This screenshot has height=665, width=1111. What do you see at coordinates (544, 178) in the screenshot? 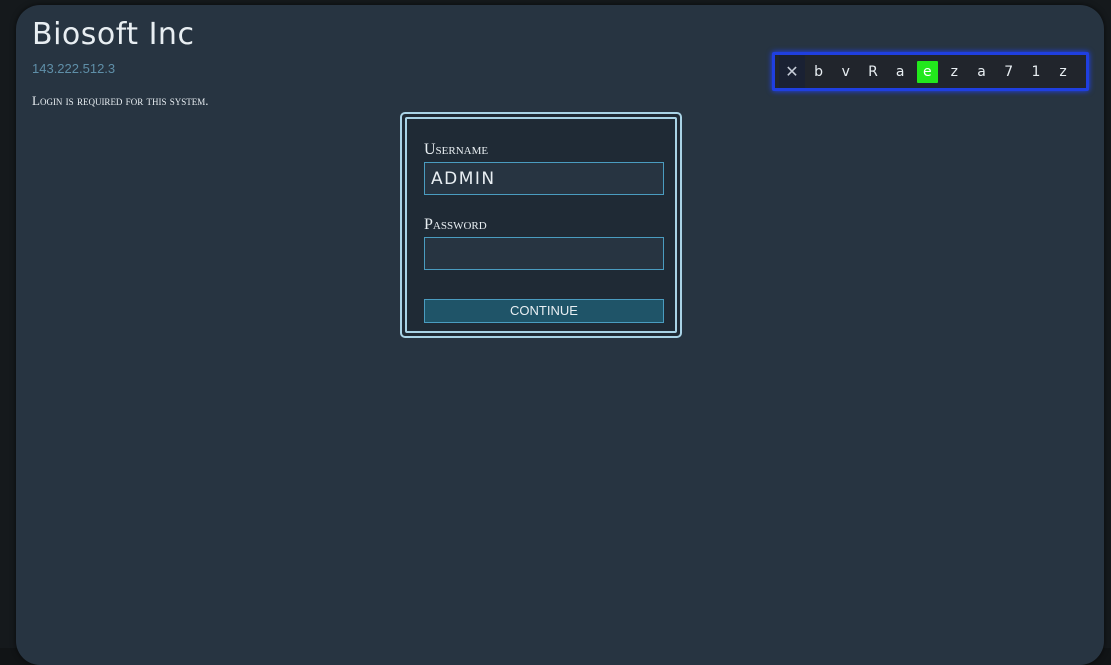
I see `username-field` at bounding box center [544, 178].